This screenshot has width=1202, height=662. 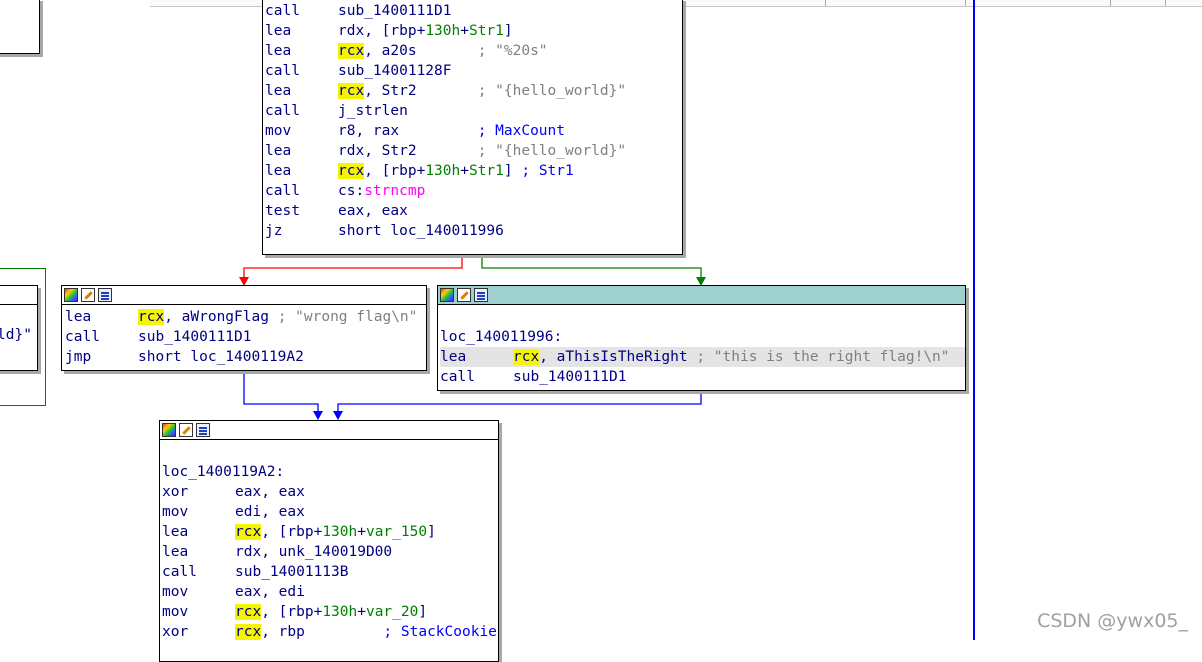 What do you see at coordinates (330, 472) in the screenshot?
I see `code-line: loc_1400119A2:` at bounding box center [330, 472].